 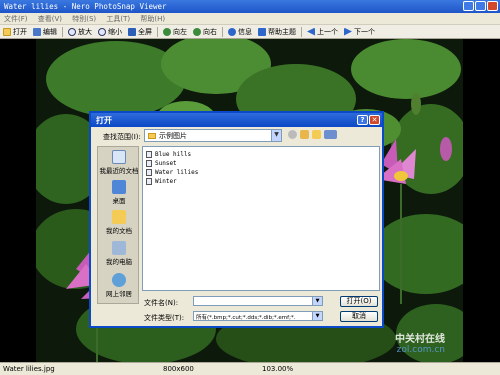 I want to click on places-bar: 我最近的文档 桌面 我的文档 我的电脑 网上邻居, so click(x=118, y=225).